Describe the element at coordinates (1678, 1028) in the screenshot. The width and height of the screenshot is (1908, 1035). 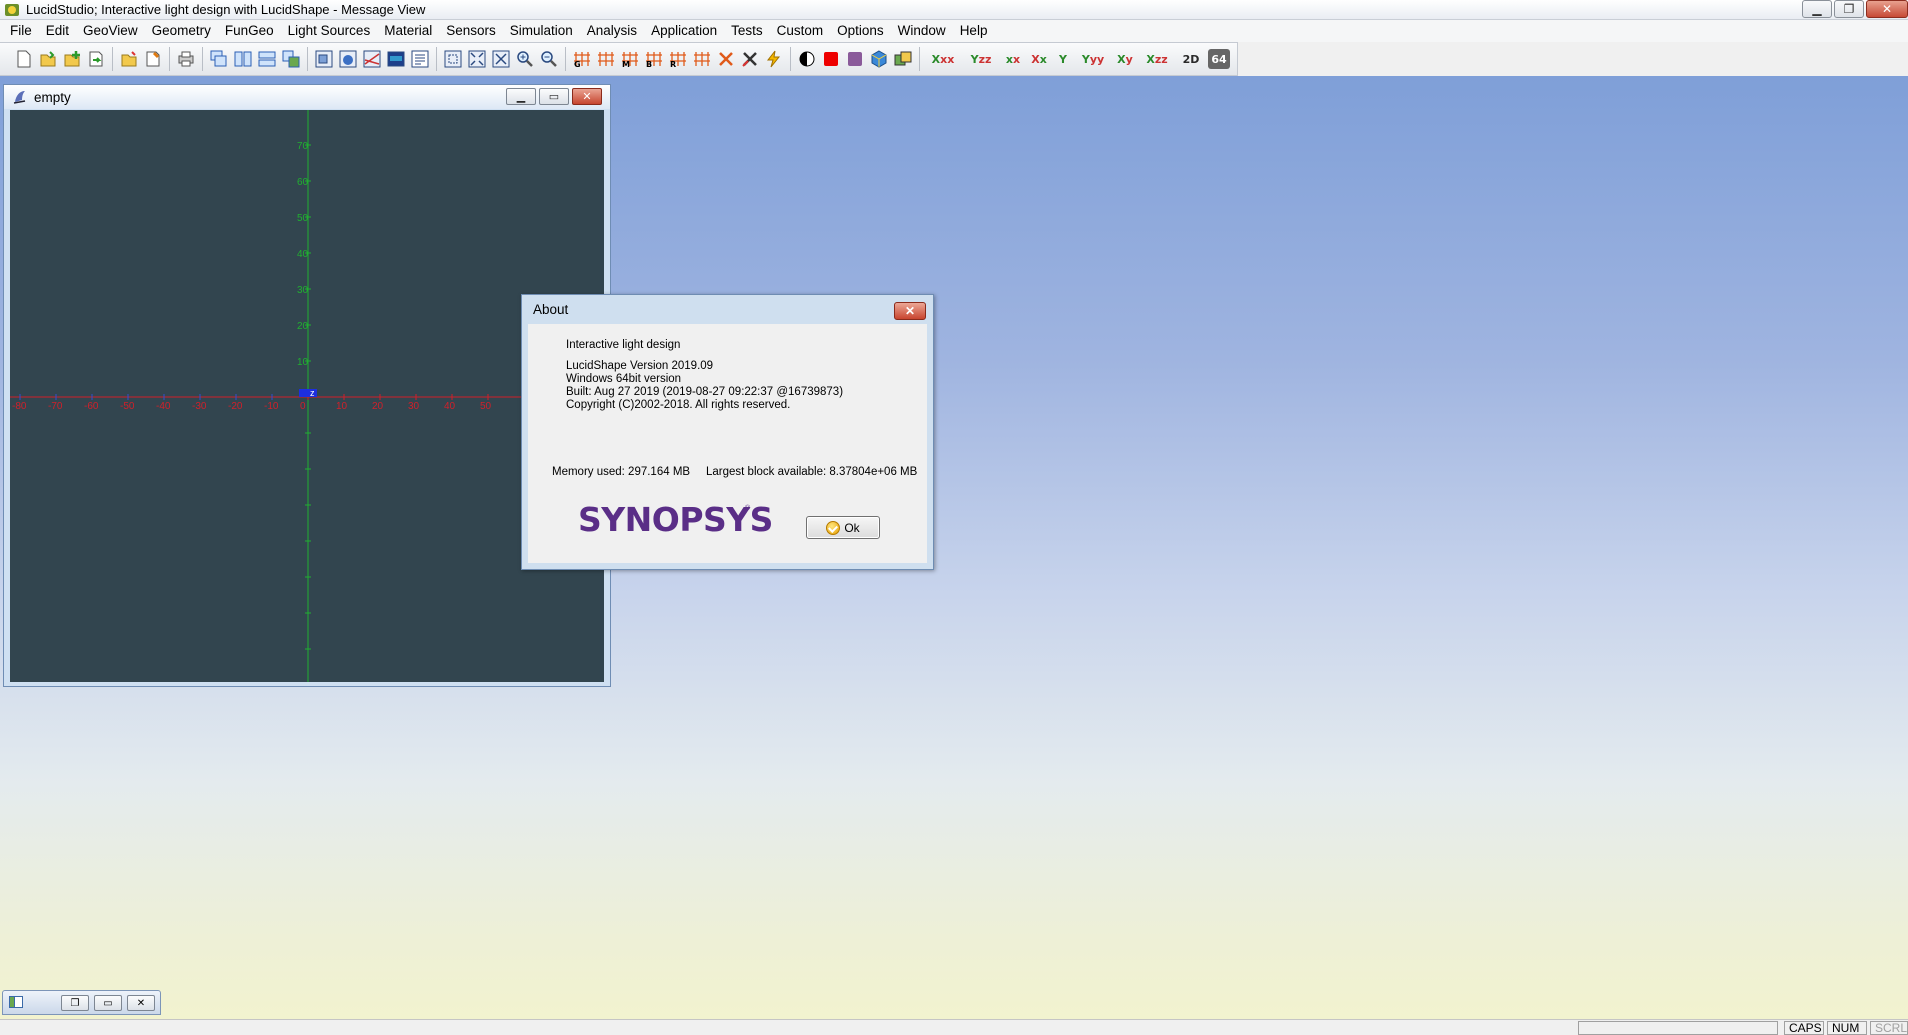
I see `status-pane` at that location.